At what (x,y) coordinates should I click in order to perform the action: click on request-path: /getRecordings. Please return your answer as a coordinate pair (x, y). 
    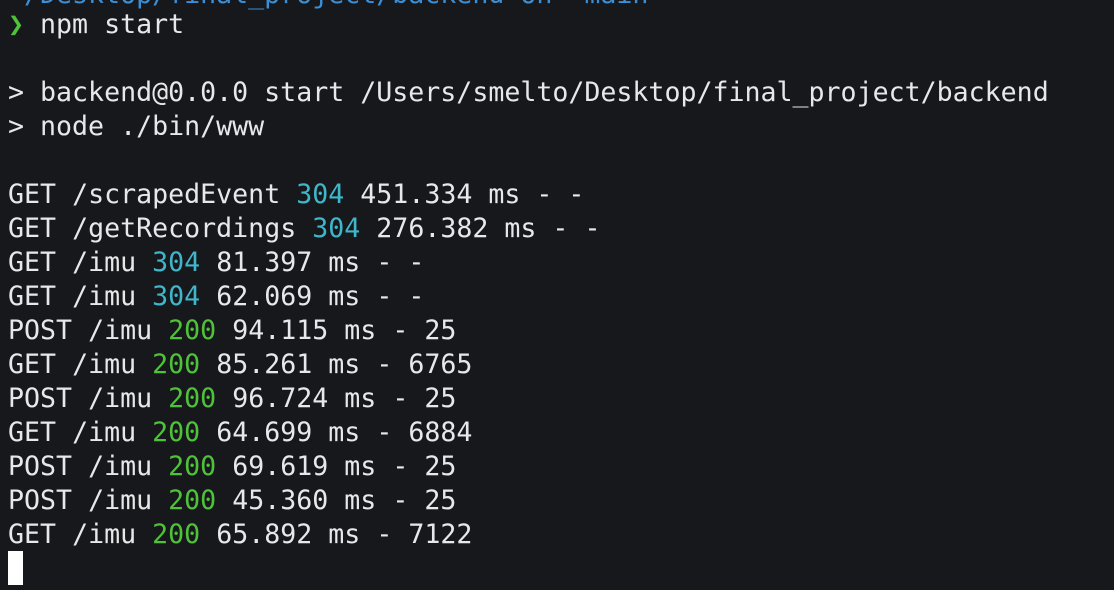
    Looking at the image, I should click on (184, 228).